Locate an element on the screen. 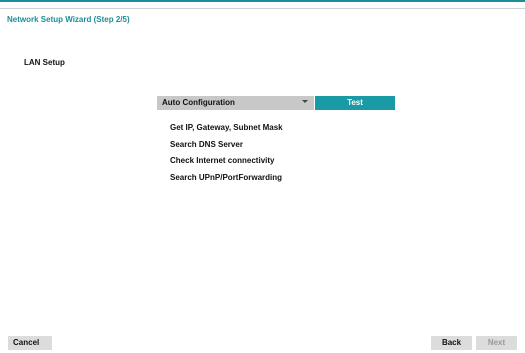 The width and height of the screenshot is (525, 353). top-border is located at coordinates (262, 4).